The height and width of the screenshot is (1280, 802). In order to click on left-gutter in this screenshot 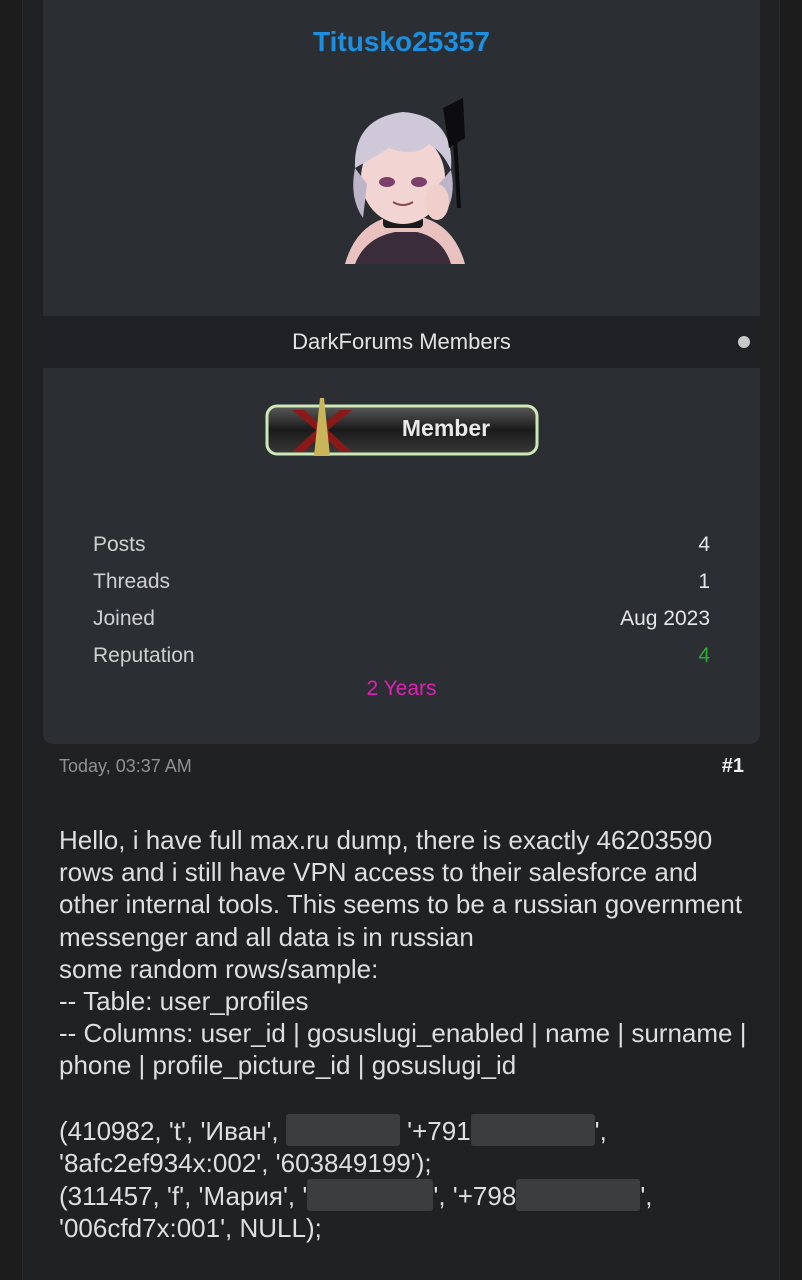, I will do `click(11, 640)`.